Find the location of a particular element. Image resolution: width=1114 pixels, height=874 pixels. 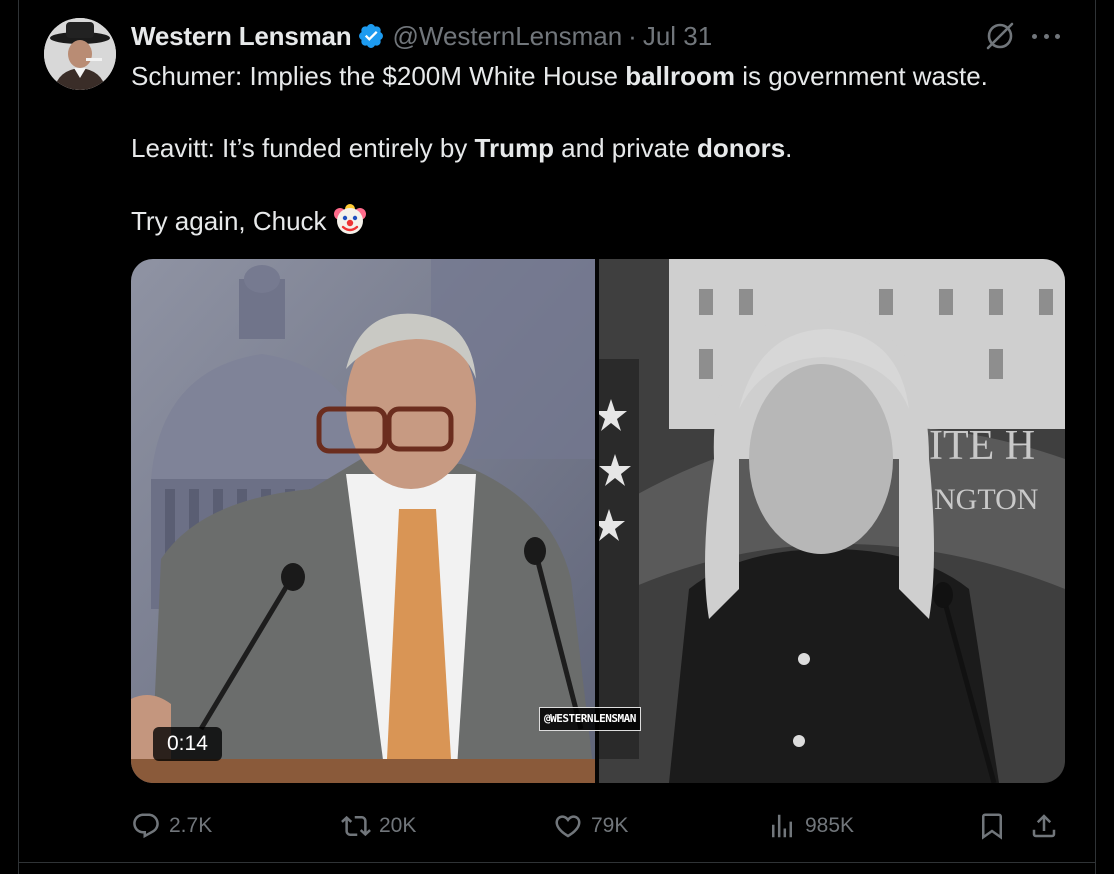

retweet-icon is located at coordinates (356, 826).